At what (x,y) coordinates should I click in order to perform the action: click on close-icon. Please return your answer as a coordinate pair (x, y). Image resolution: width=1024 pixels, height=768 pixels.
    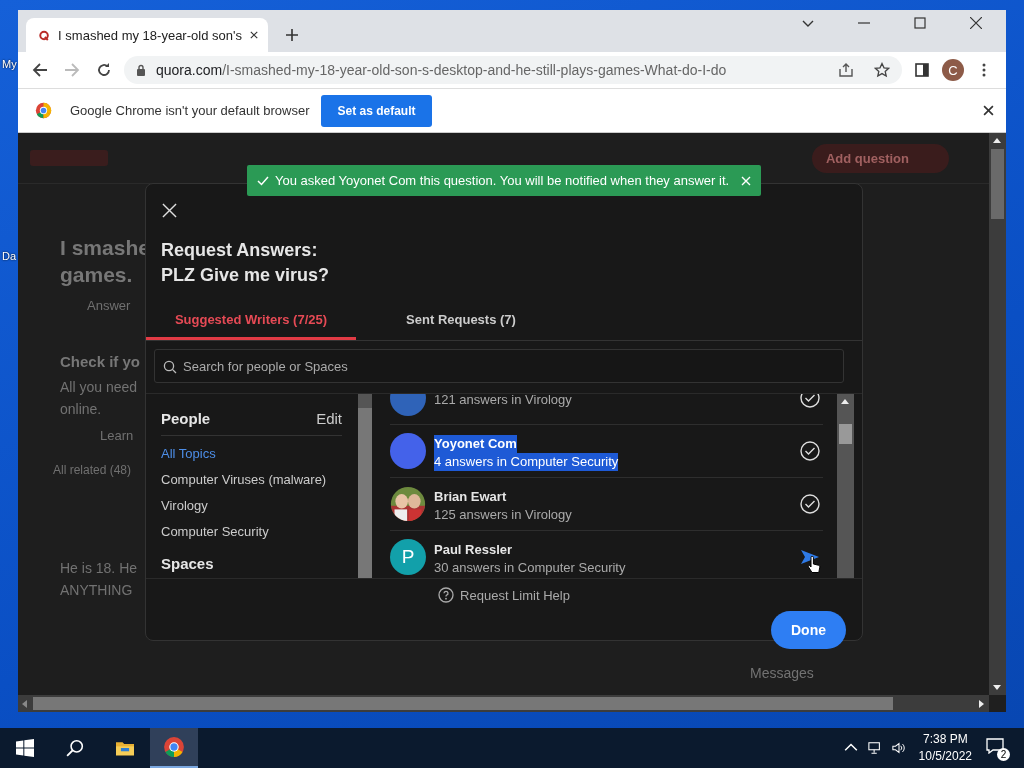
    Looking at the image, I should click on (976, 23).